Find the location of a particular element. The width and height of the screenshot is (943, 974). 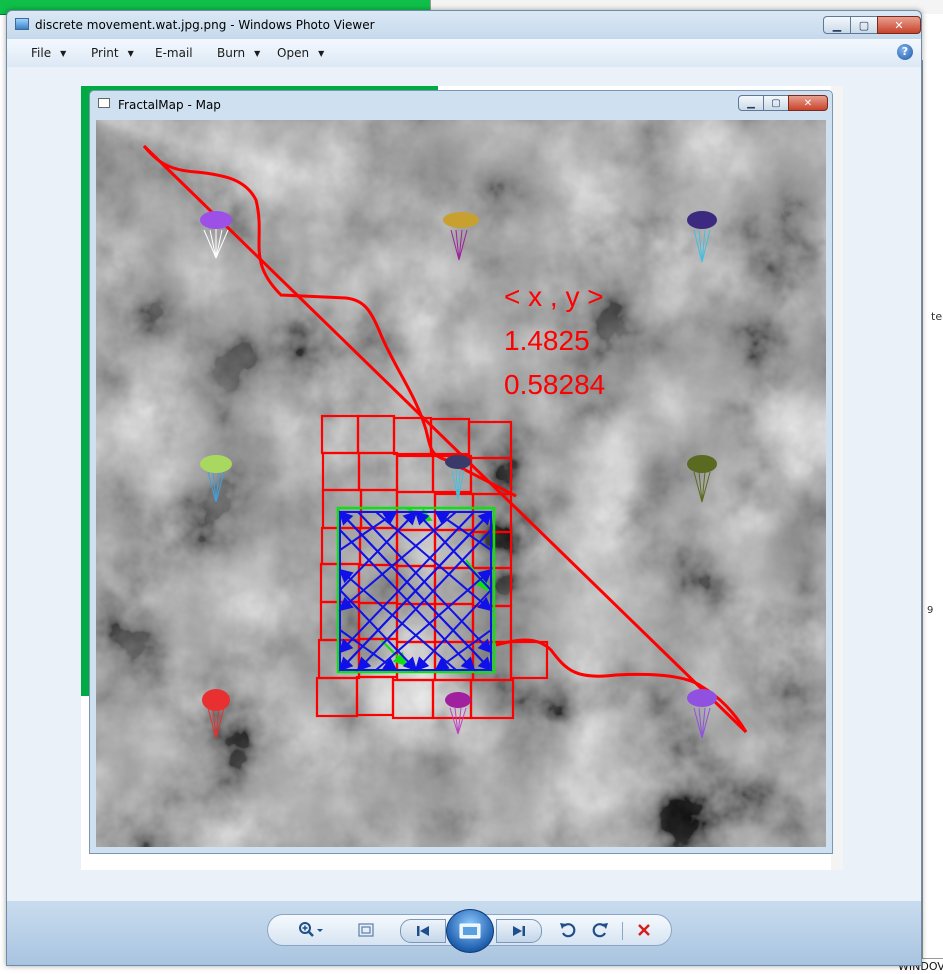

fractalmap-app-icon is located at coordinates (104, 103).